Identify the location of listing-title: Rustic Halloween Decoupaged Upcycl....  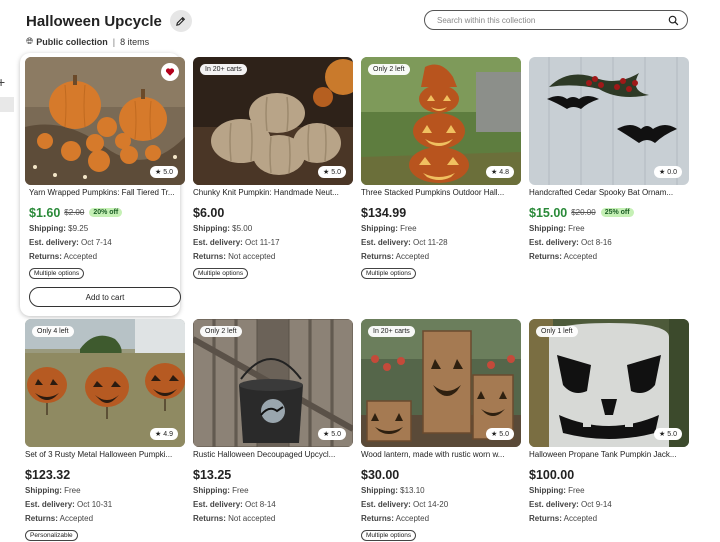
(272, 455).